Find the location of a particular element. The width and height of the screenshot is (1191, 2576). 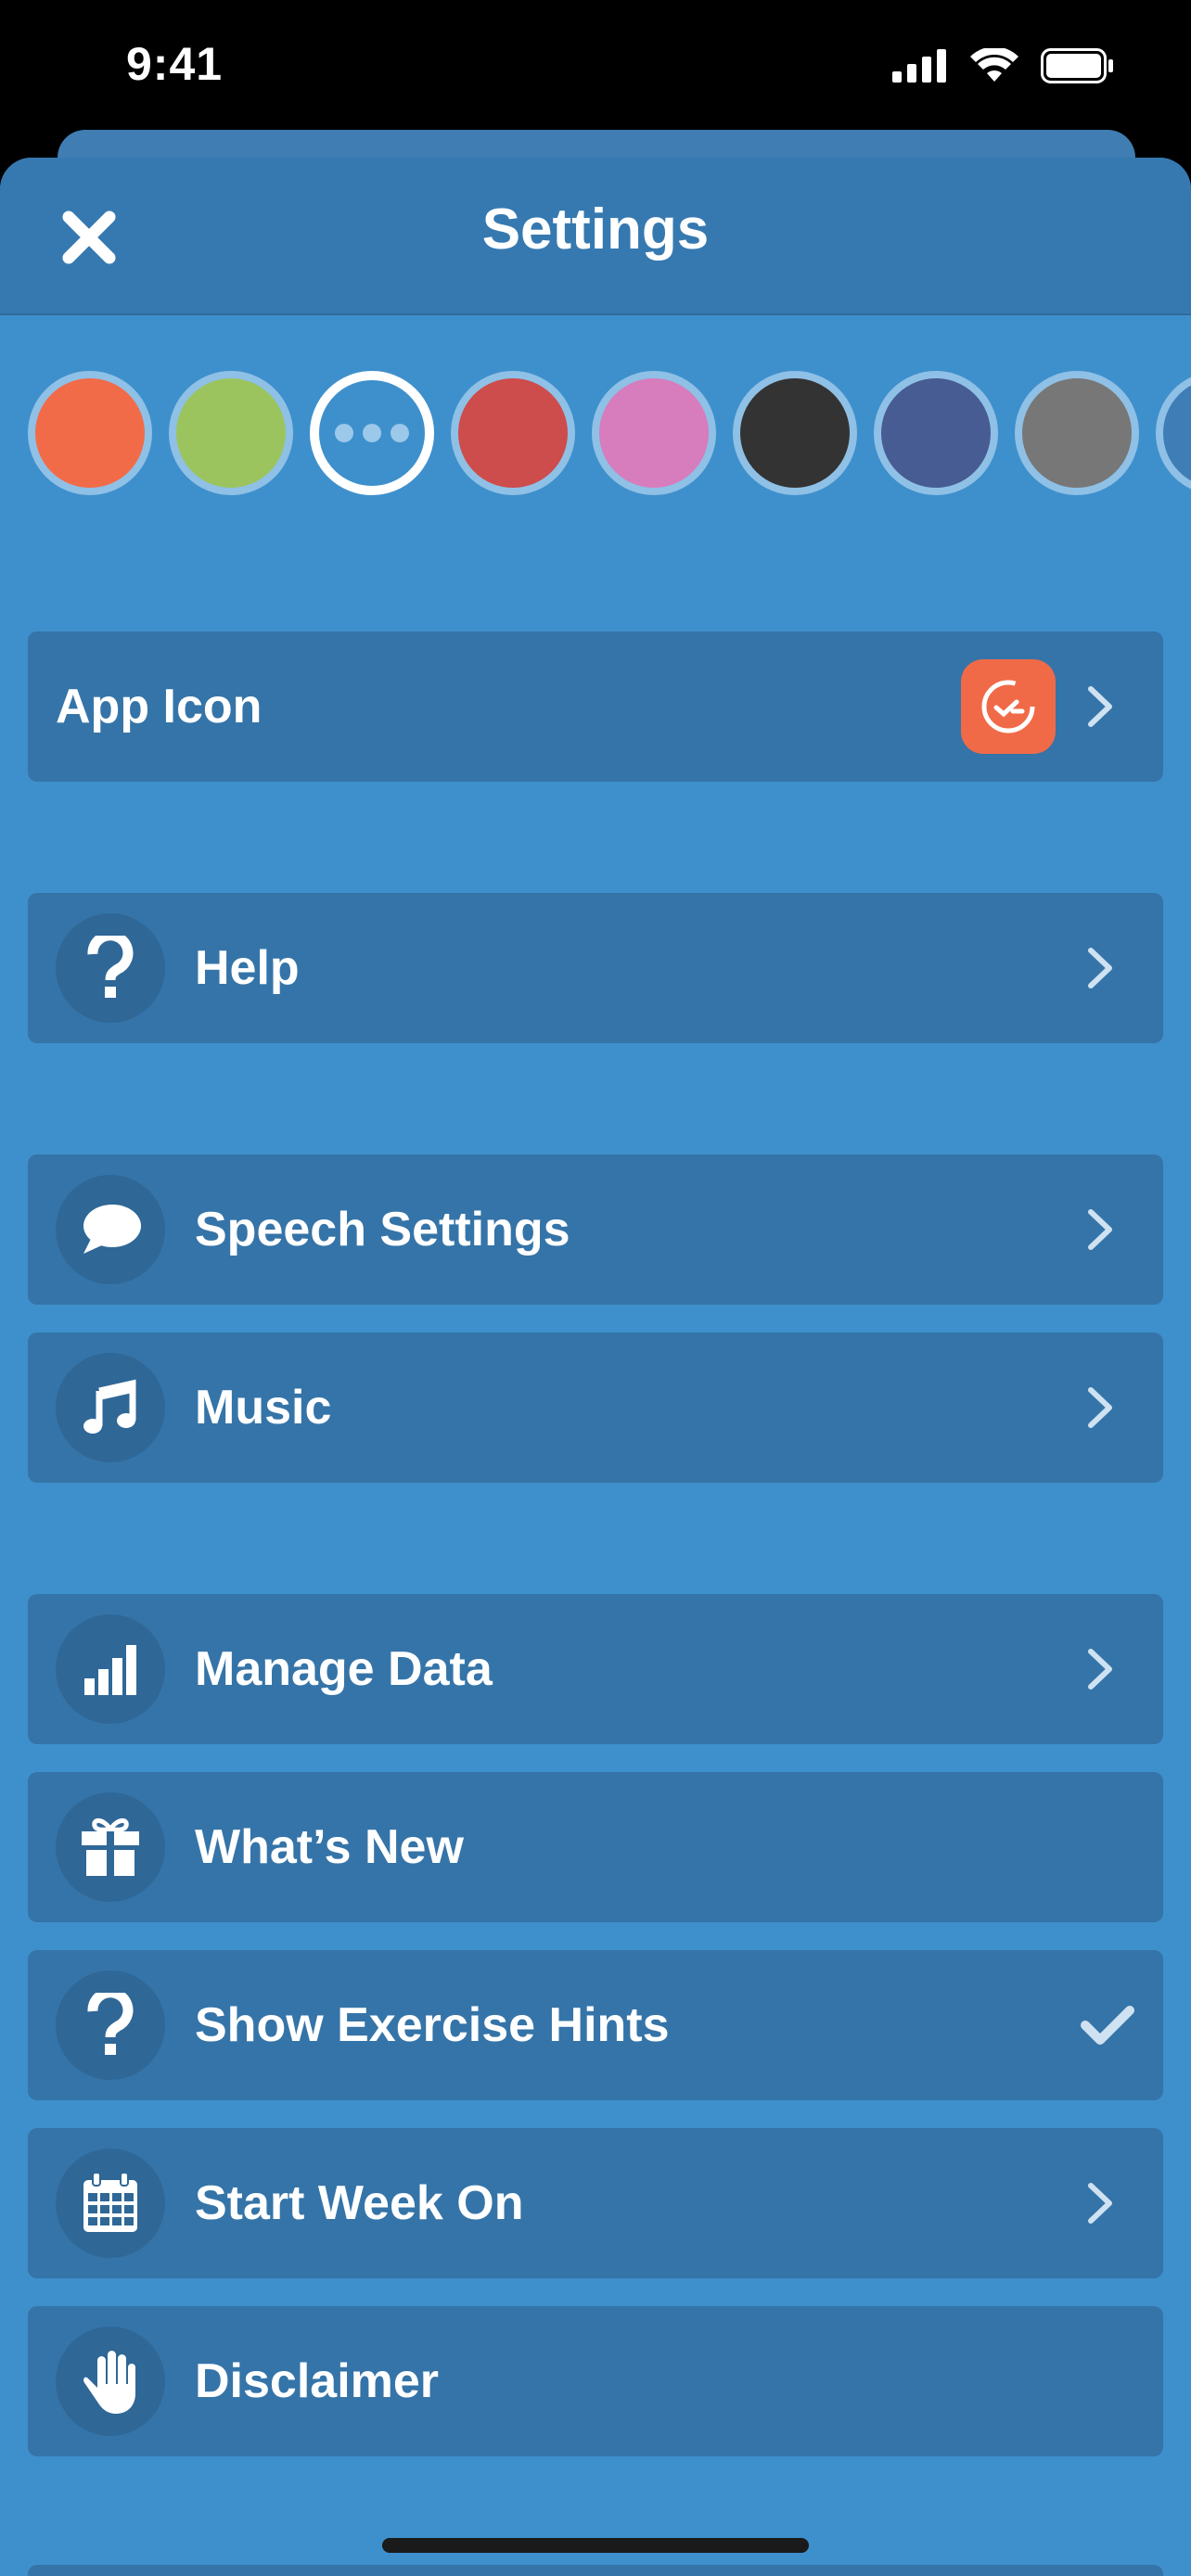

swatch-blue is located at coordinates (1173, 433).